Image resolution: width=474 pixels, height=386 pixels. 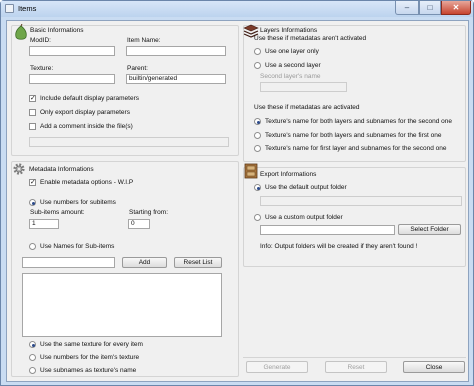 I want to click on subitem-name-input, so click(x=68, y=262).